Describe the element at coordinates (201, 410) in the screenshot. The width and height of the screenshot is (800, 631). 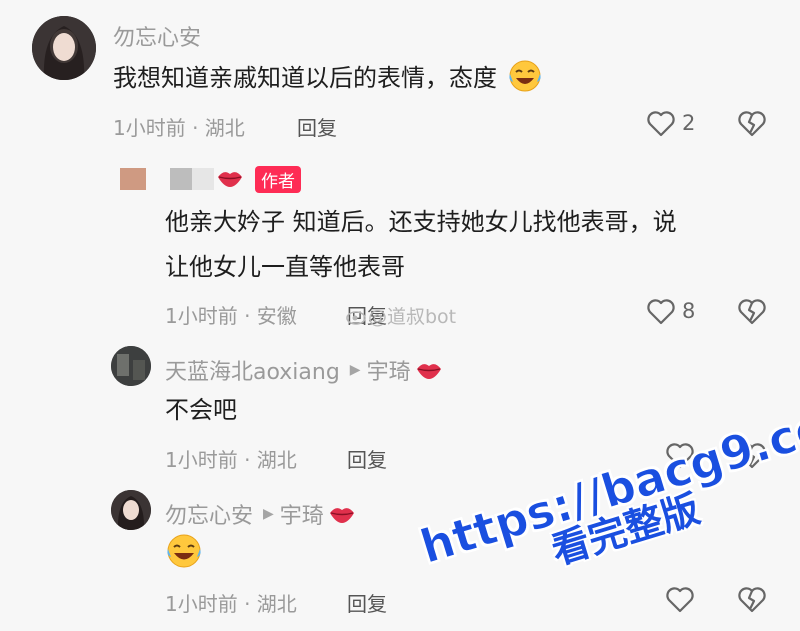
I see `comment-text: 不会吧` at that location.